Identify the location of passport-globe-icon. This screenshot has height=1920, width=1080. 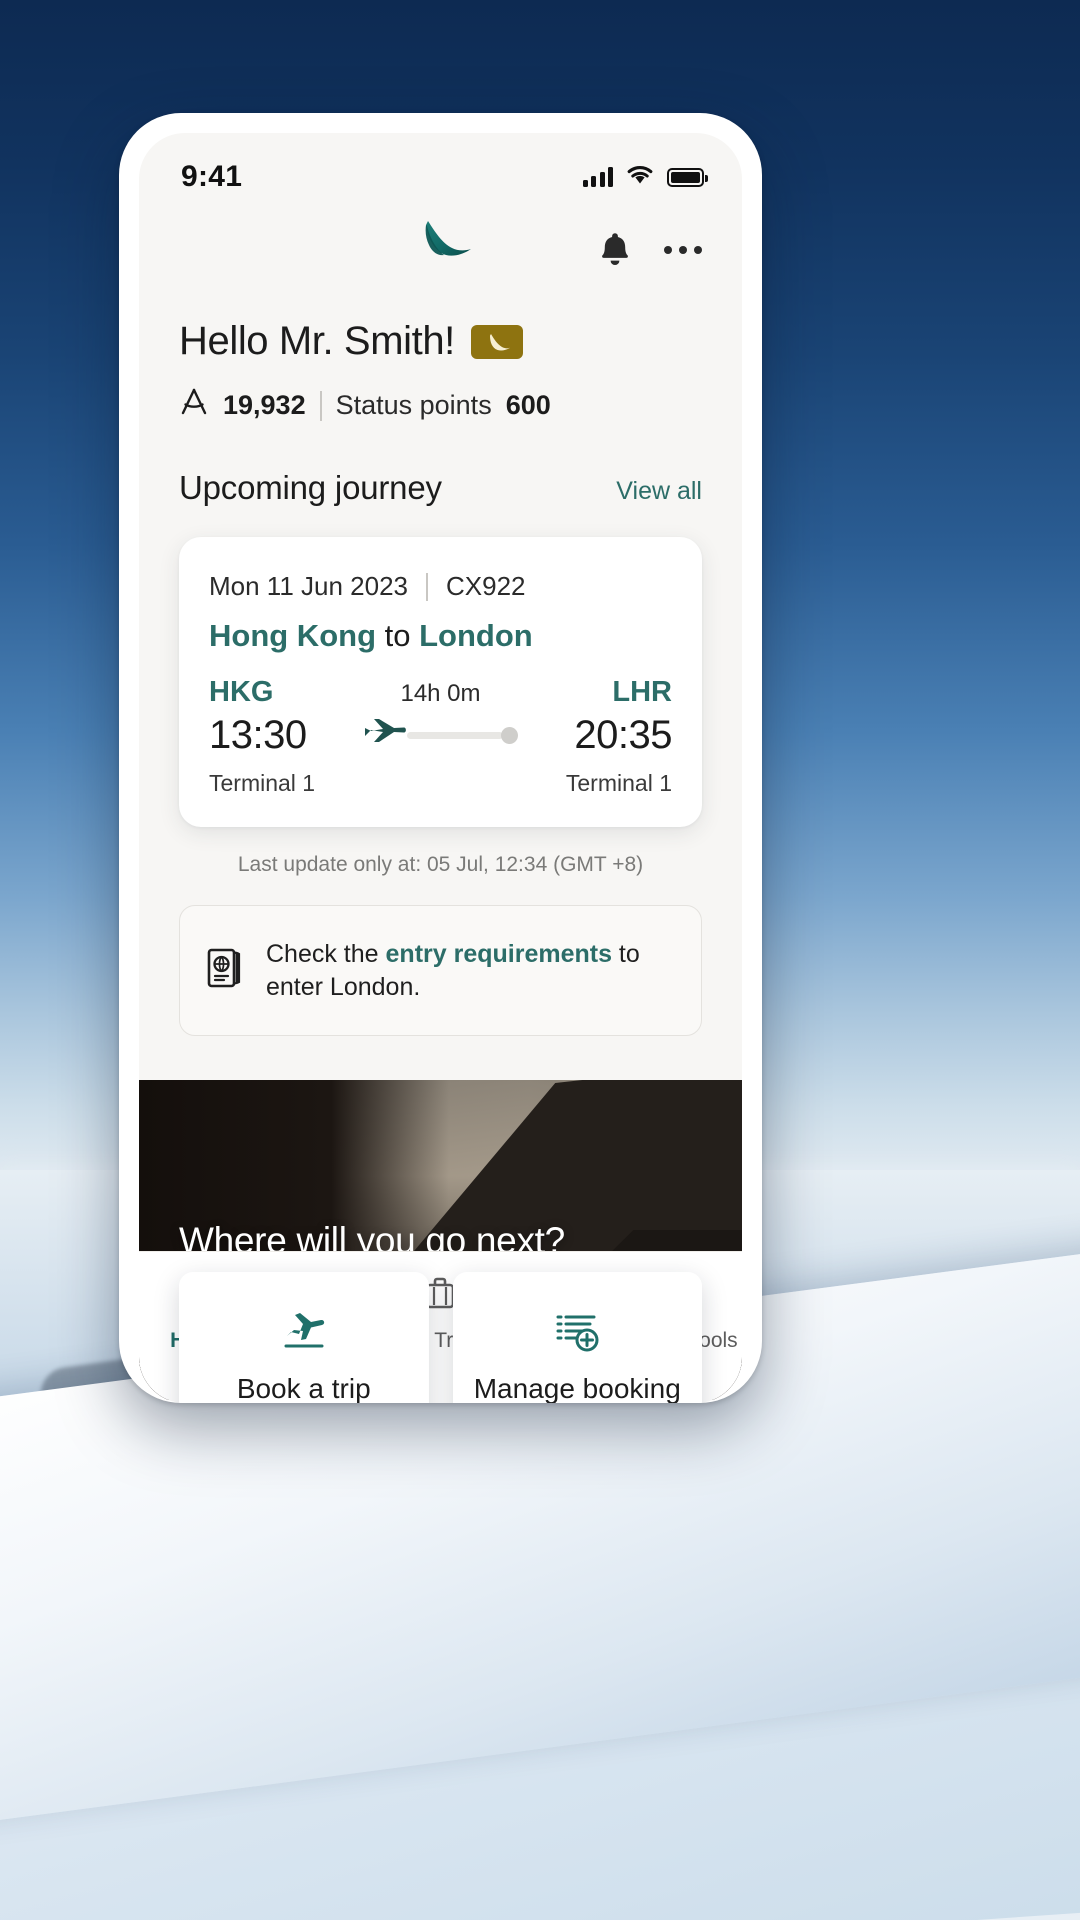
(225, 970).